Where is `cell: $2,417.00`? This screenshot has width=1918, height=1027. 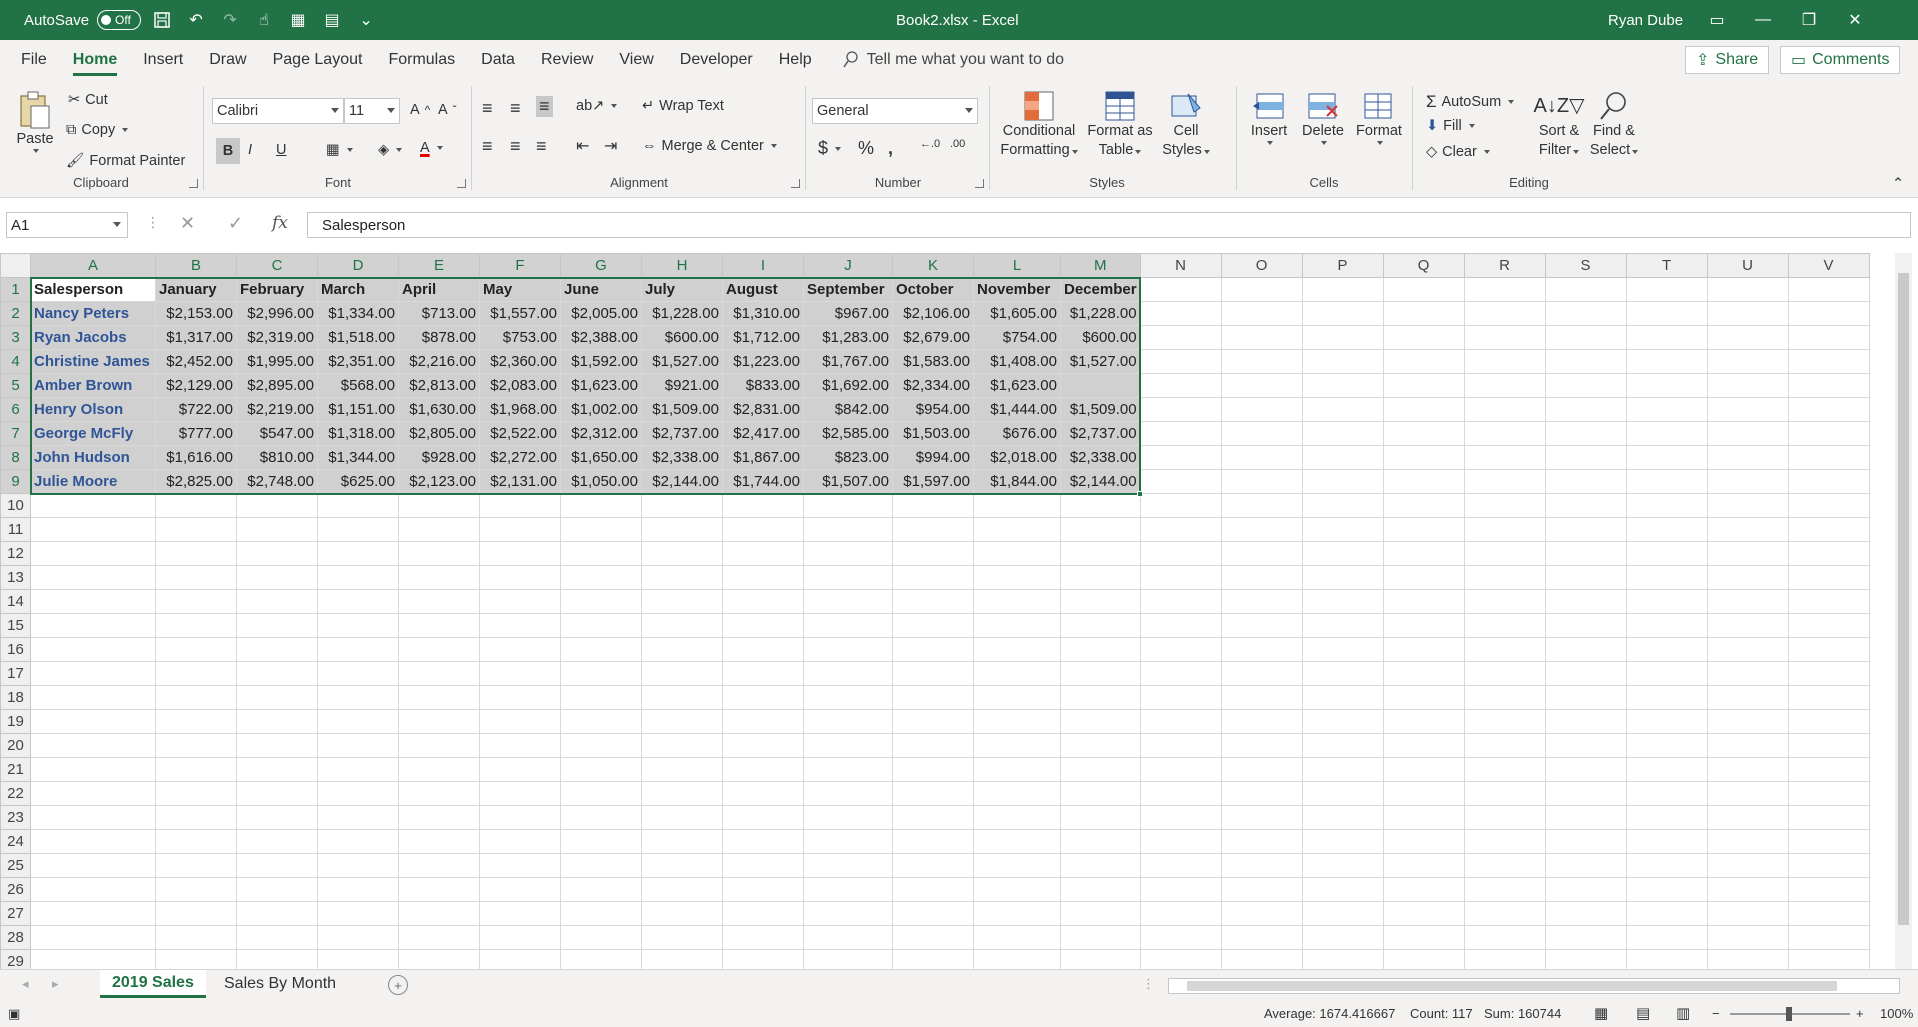
cell: $2,417.00 is located at coordinates (763, 433).